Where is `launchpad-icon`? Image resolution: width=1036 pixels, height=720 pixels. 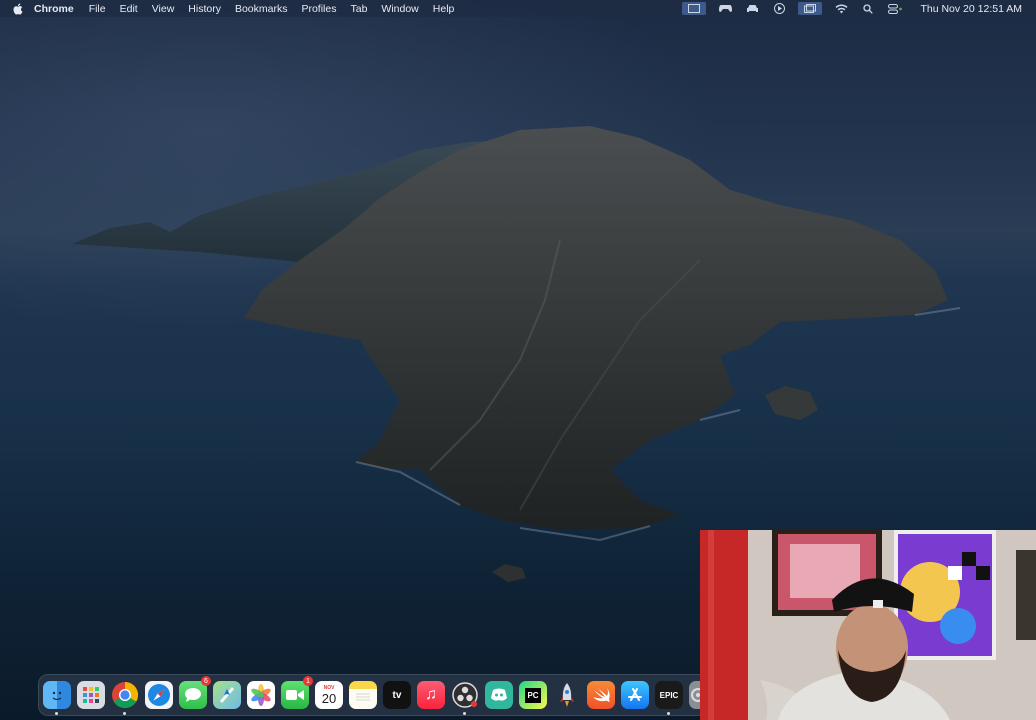 launchpad-icon is located at coordinates (91, 695).